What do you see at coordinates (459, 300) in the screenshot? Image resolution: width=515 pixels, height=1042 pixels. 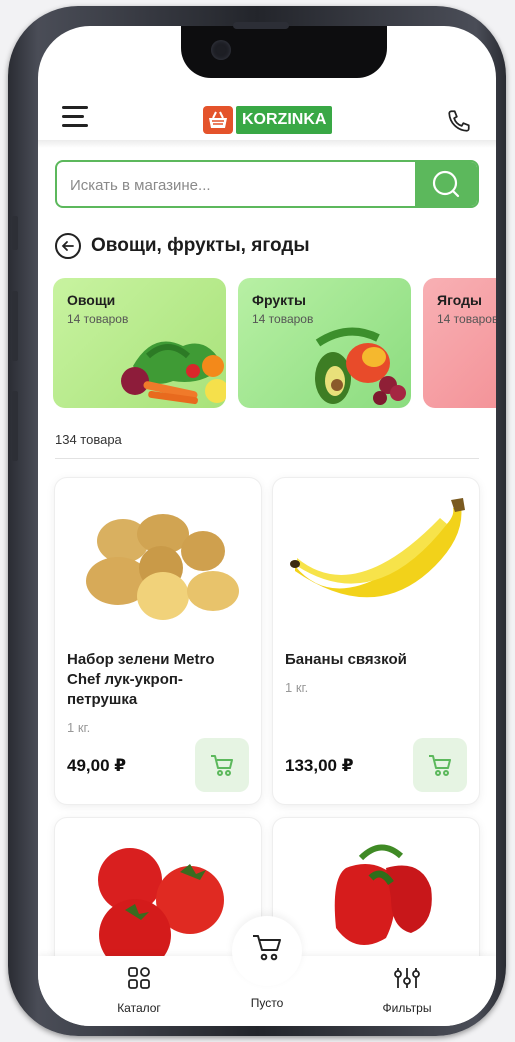 I see `category-name: Ягоды` at bounding box center [459, 300].